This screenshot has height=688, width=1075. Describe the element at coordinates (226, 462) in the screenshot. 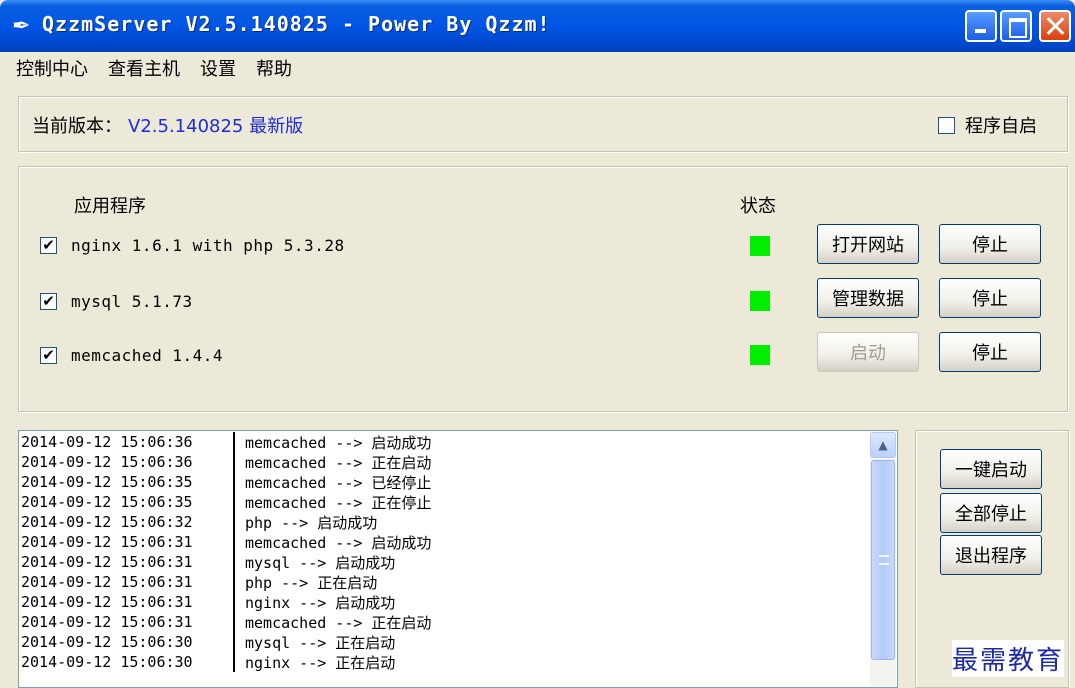

I see `log-entry: 2014-09-12 15:06:36 memcached --> 正在启动` at that location.